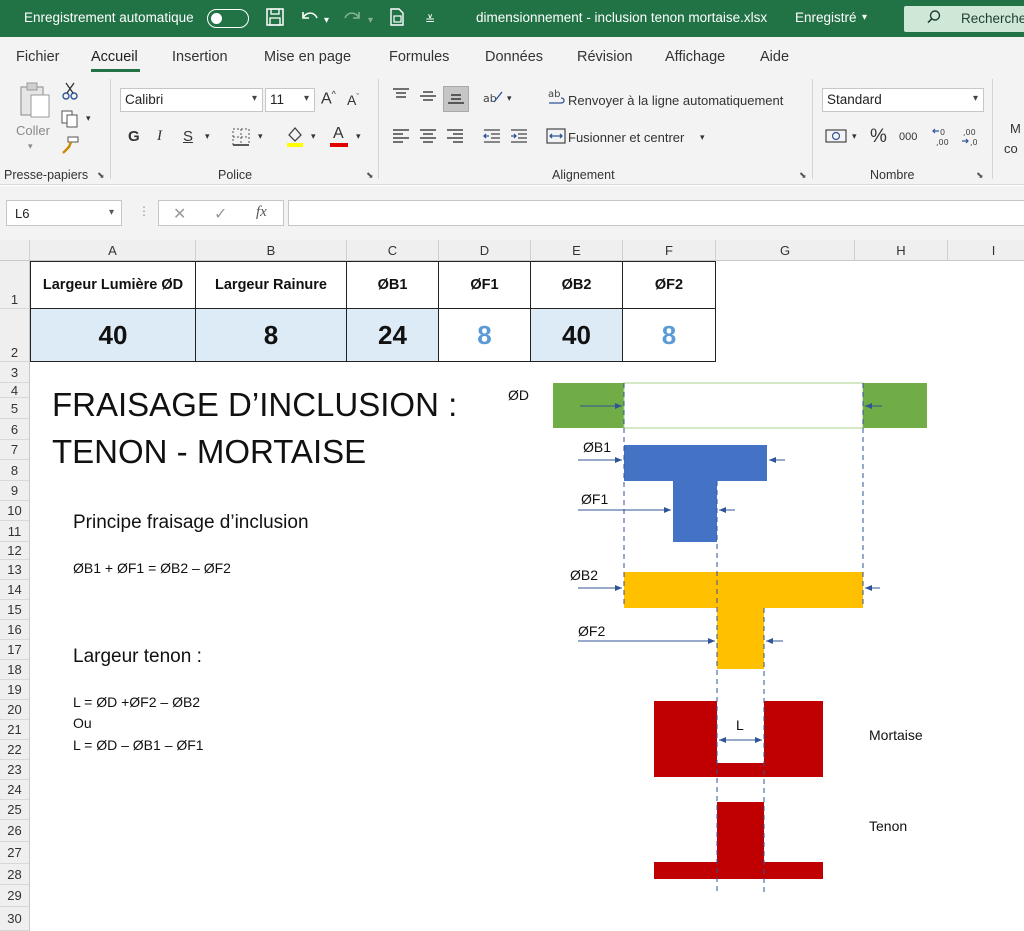 The height and width of the screenshot is (931, 1024). I want to click on diagram-label-tenon: Tenon, so click(888, 826).